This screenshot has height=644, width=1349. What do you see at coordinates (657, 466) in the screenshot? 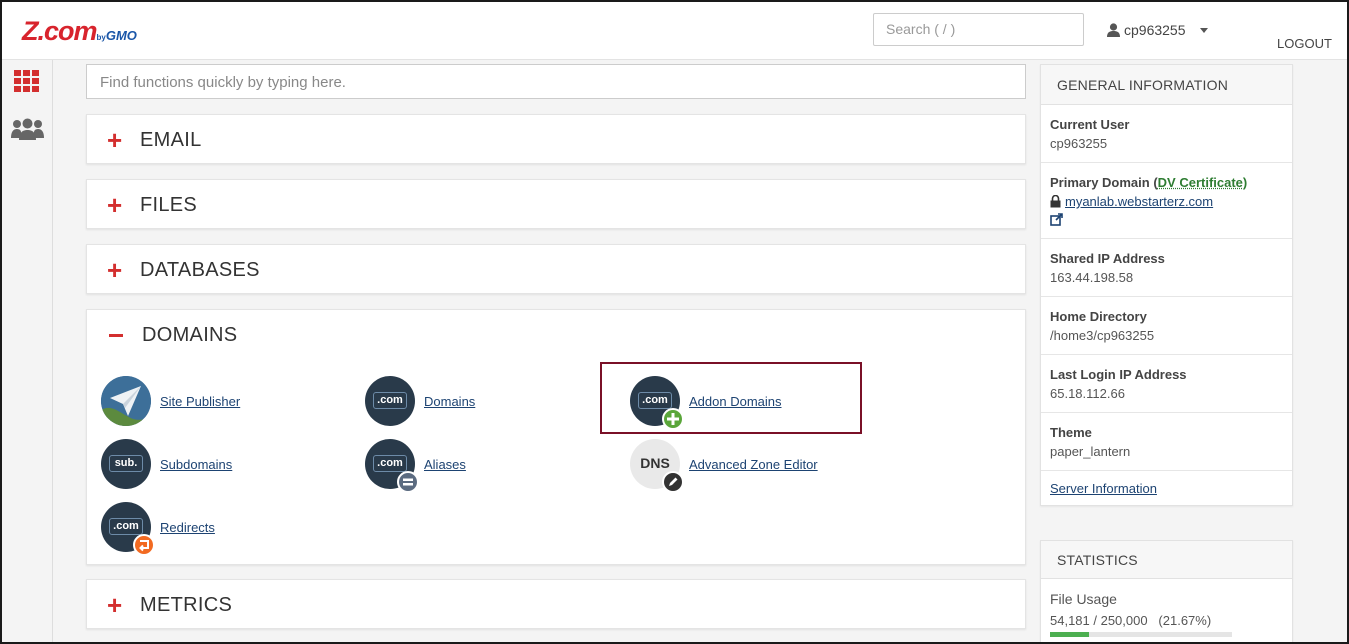
I see `dns-edit-icon: DNS` at bounding box center [657, 466].